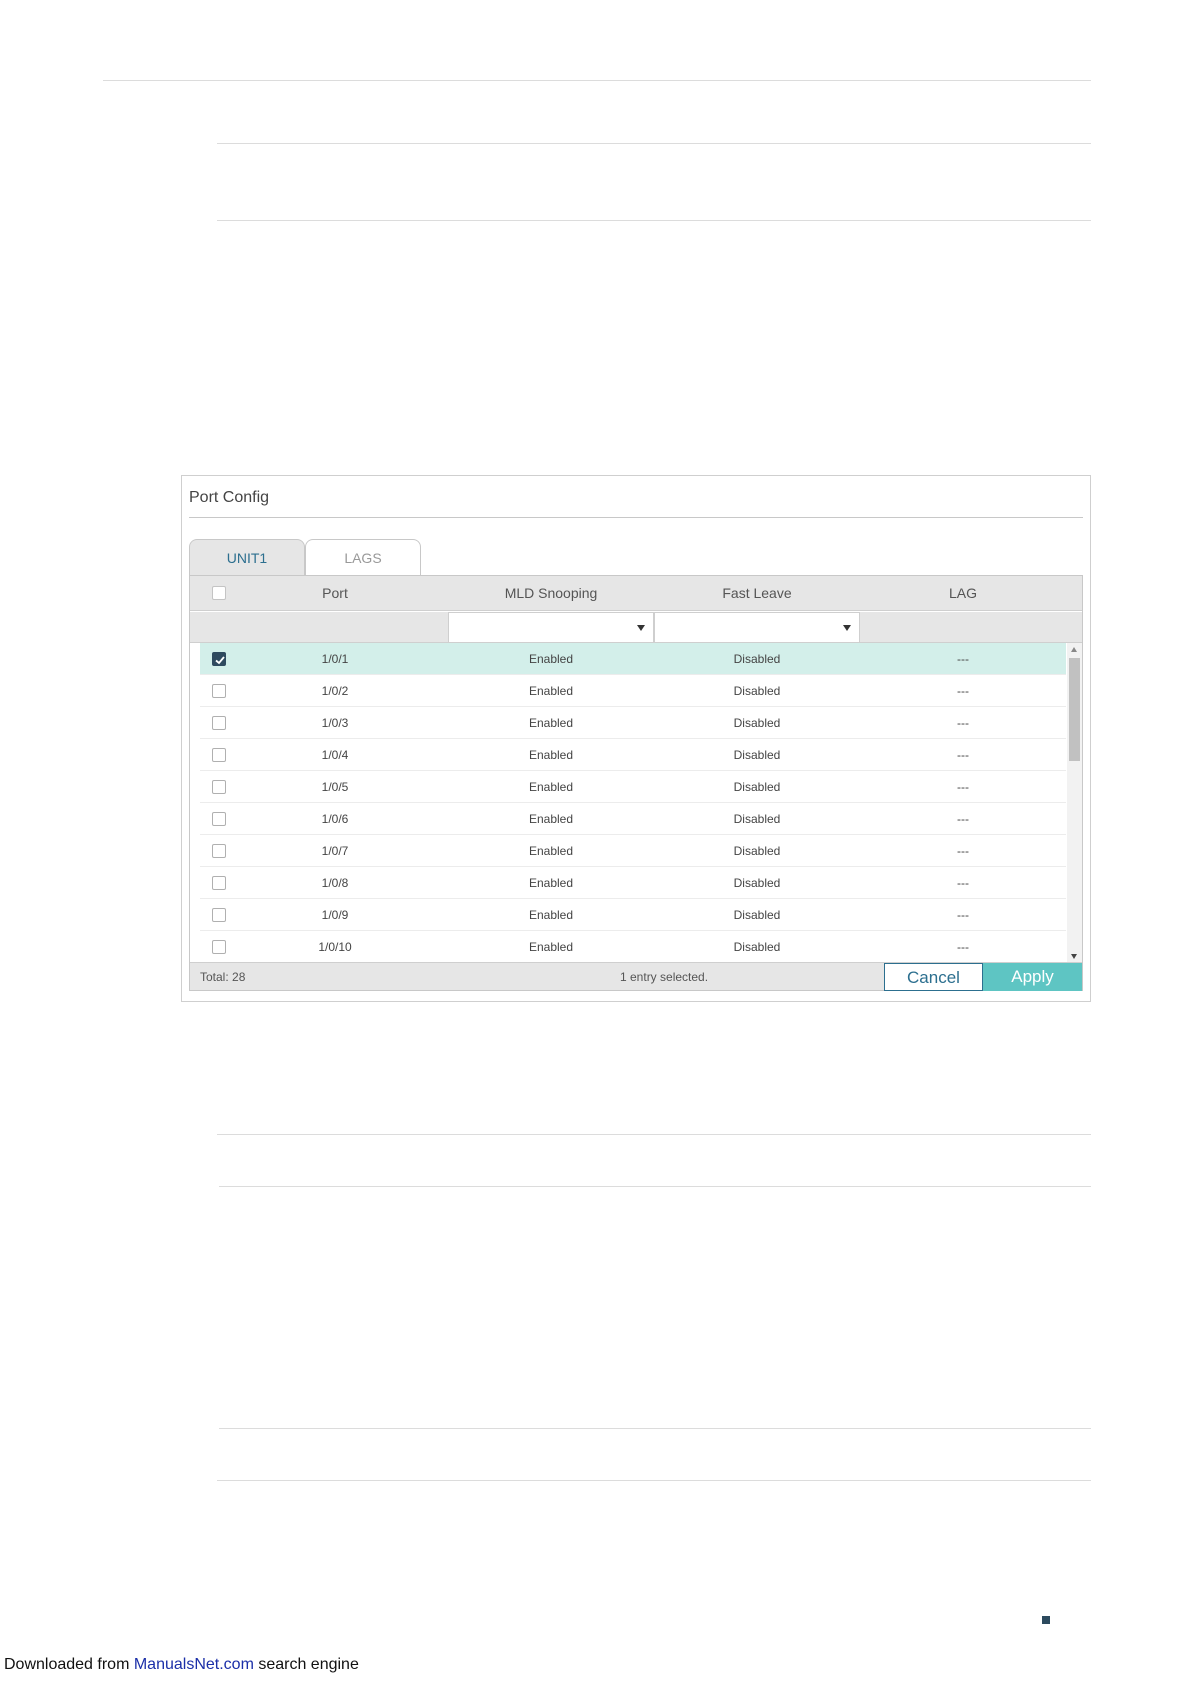 This screenshot has height=1684, width=1191. Describe the element at coordinates (335, 659) in the screenshot. I see `cell-port: 1/0/1` at that location.